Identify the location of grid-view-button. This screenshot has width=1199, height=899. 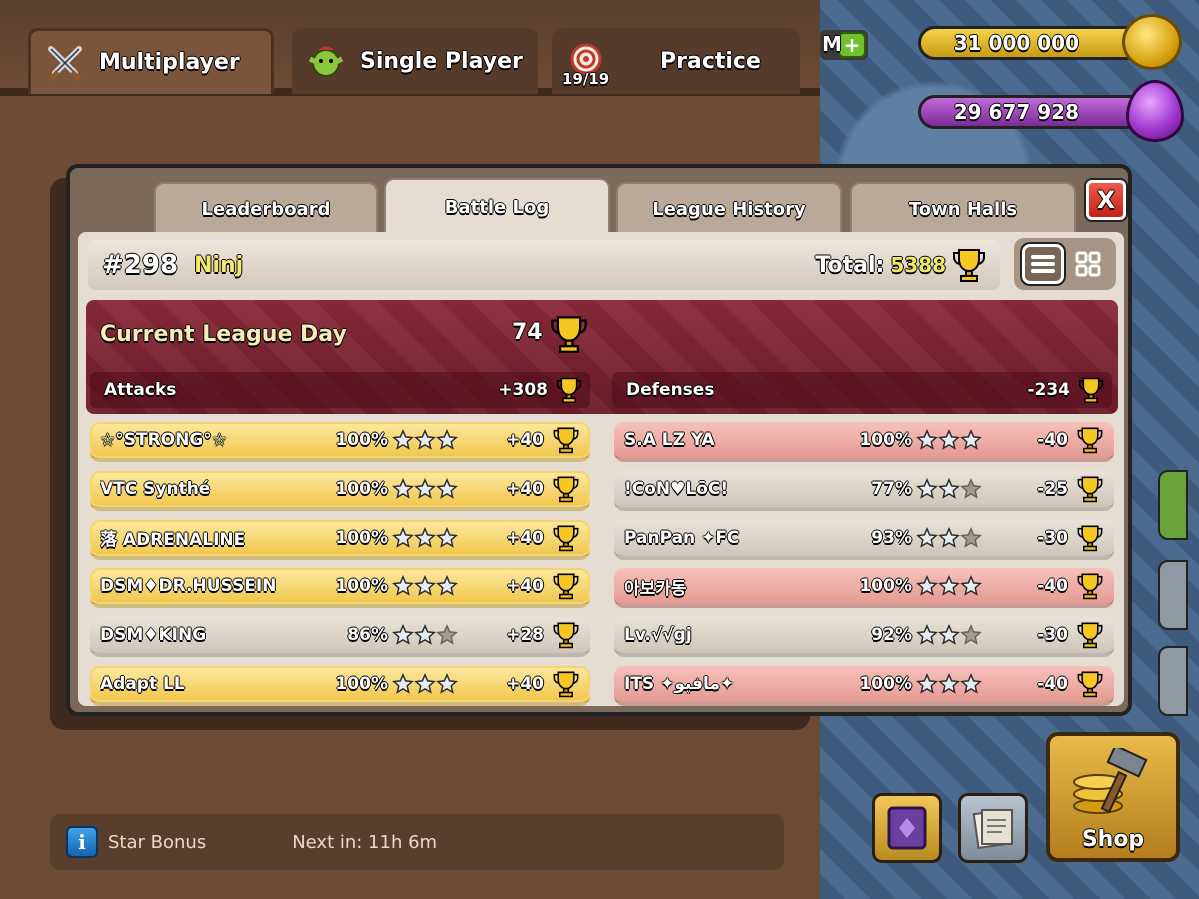
(1088, 264).